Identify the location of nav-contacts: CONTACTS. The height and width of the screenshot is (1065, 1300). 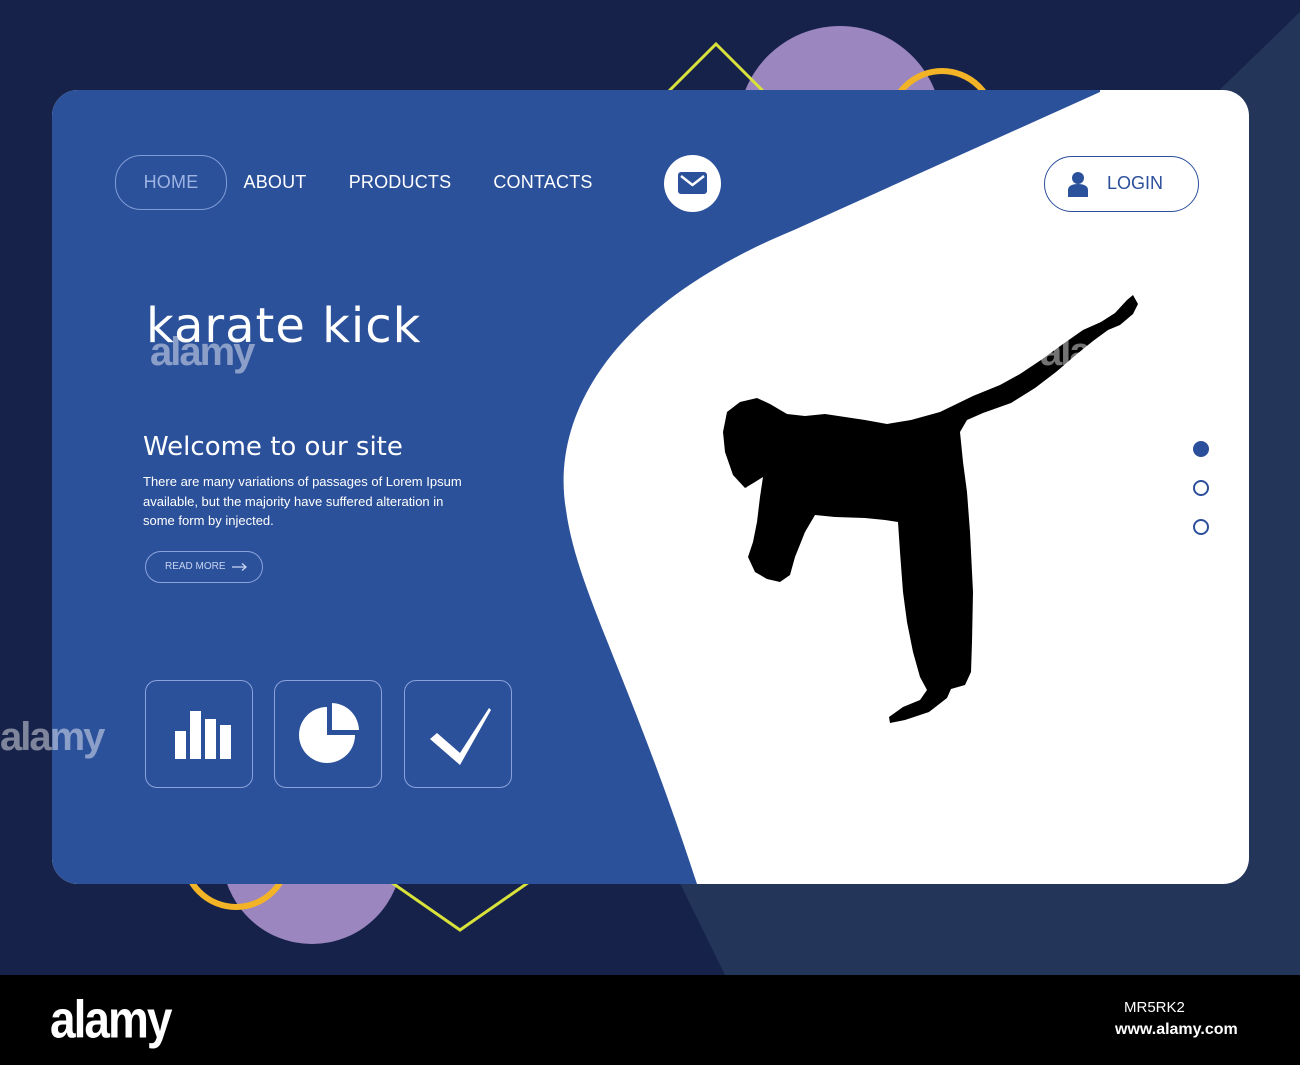
(543, 184).